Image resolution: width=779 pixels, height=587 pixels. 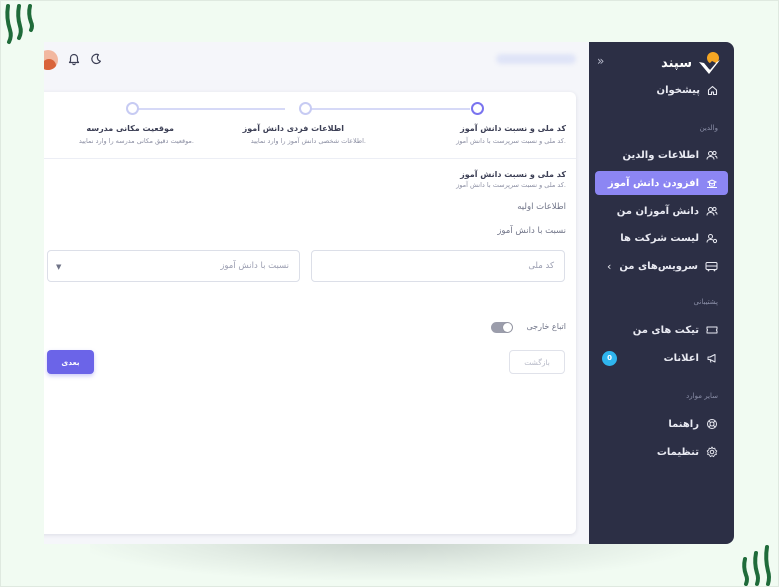 What do you see at coordinates (438, 266) in the screenshot?
I see `national-code-input: کد ملی` at bounding box center [438, 266].